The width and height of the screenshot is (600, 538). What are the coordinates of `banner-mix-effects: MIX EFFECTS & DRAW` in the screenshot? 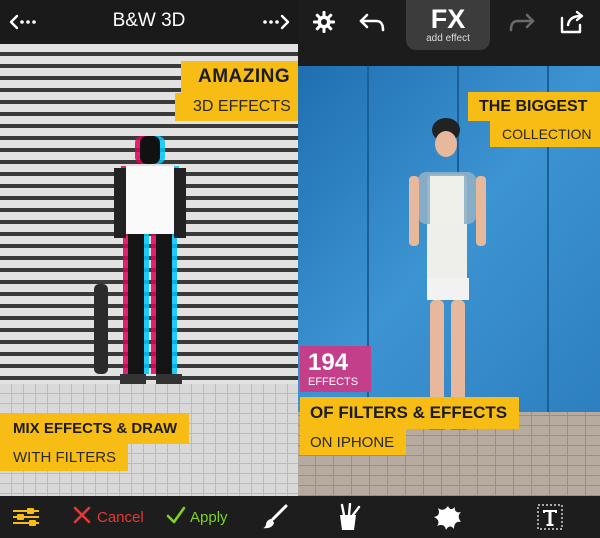 It's located at (95, 428).